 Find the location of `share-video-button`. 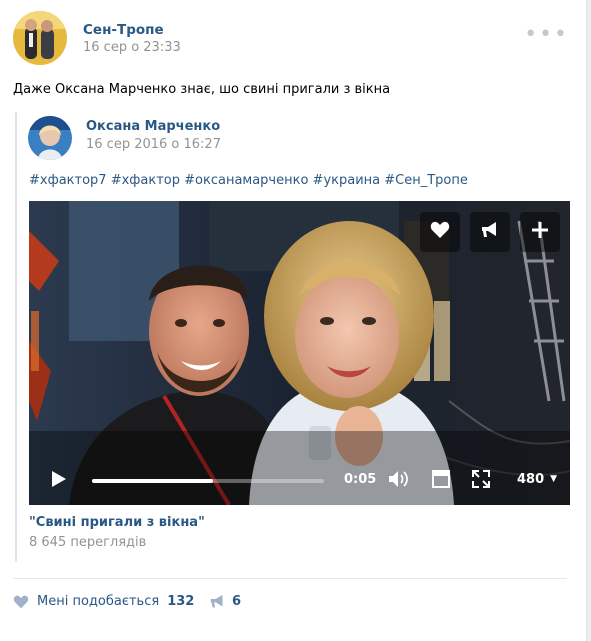

share-video-button is located at coordinates (490, 232).